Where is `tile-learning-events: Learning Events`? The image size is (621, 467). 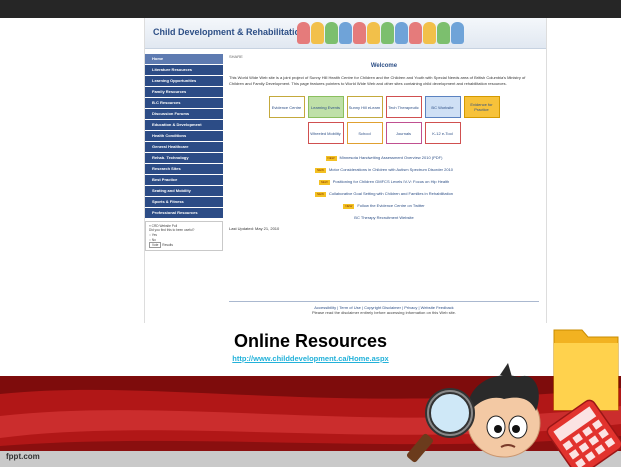
tile-learning-events: Learning Events is located at coordinates (325, 107).